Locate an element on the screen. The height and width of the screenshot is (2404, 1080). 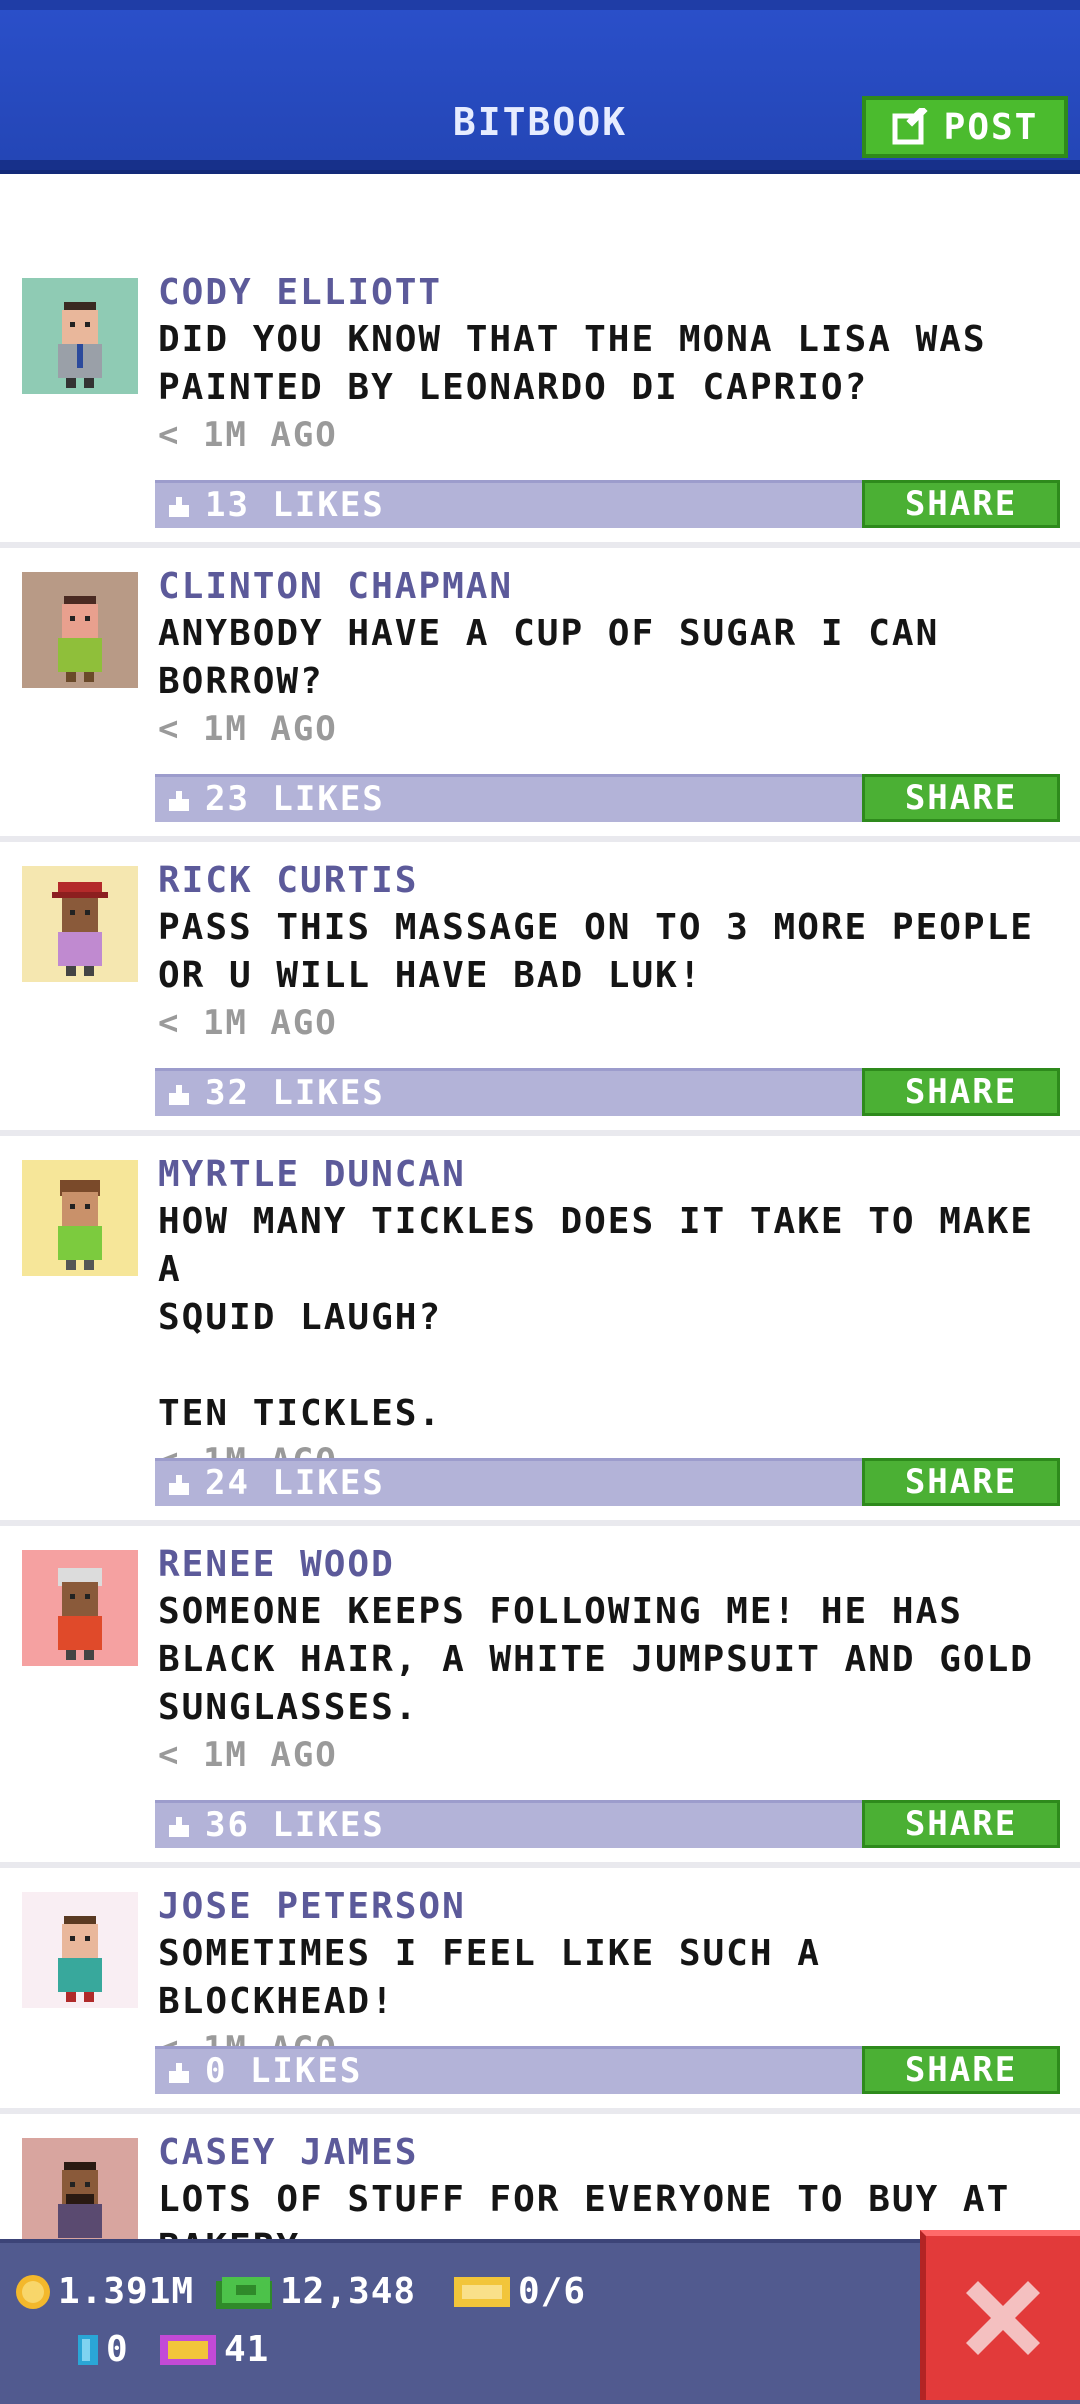
tickets-stat: 0/6 is located at coordinates (519, 2291).